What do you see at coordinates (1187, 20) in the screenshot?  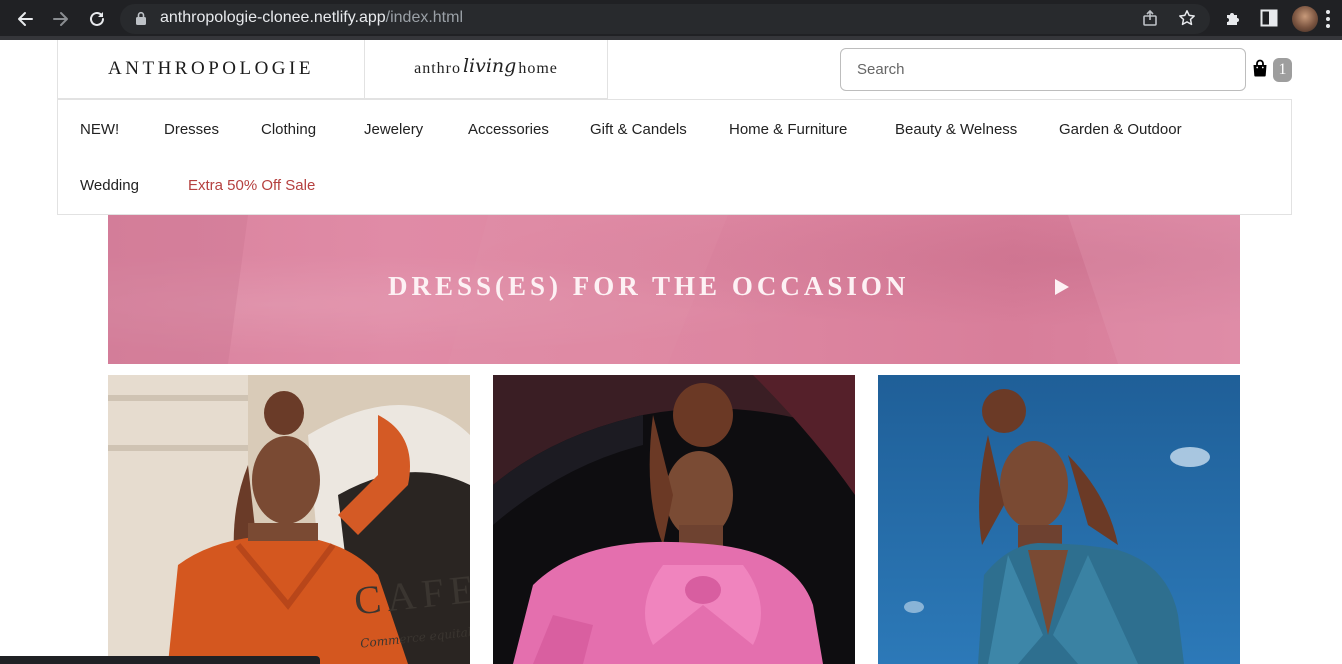 I see `bookmark-star-icon` at bounding box center [1187, 20].